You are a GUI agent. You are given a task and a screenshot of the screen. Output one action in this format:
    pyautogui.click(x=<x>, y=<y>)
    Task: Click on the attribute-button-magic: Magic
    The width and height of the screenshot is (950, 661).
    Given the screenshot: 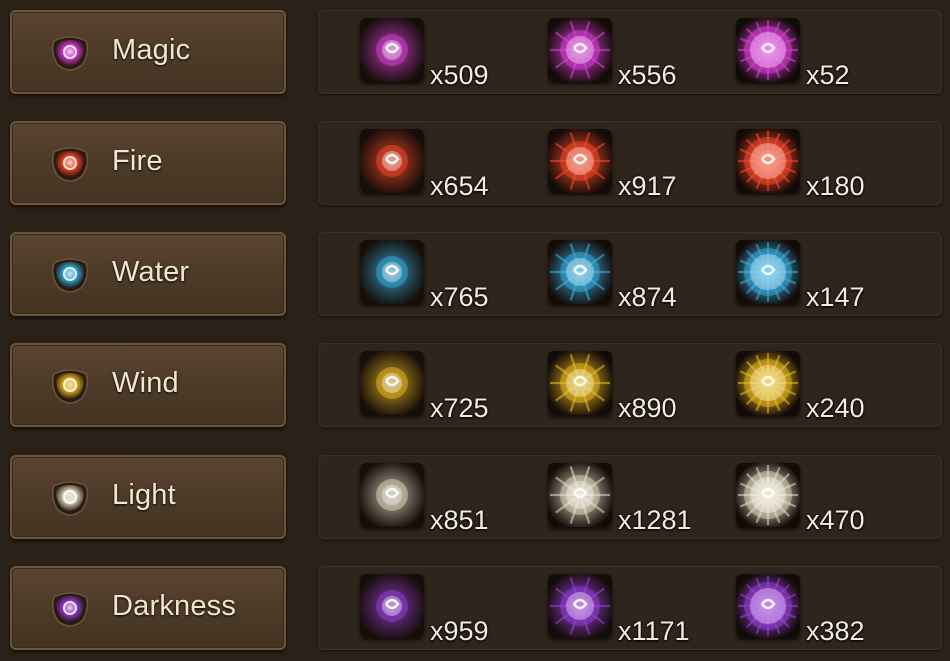 What is the action you would take?
    pyautogui.click(x=148, y=52)
    